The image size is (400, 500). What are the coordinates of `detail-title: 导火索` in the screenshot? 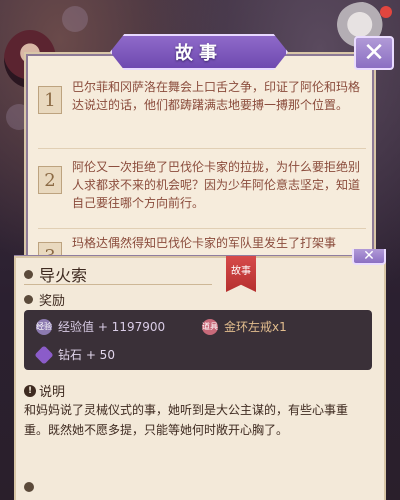 It's located at (63, 275).